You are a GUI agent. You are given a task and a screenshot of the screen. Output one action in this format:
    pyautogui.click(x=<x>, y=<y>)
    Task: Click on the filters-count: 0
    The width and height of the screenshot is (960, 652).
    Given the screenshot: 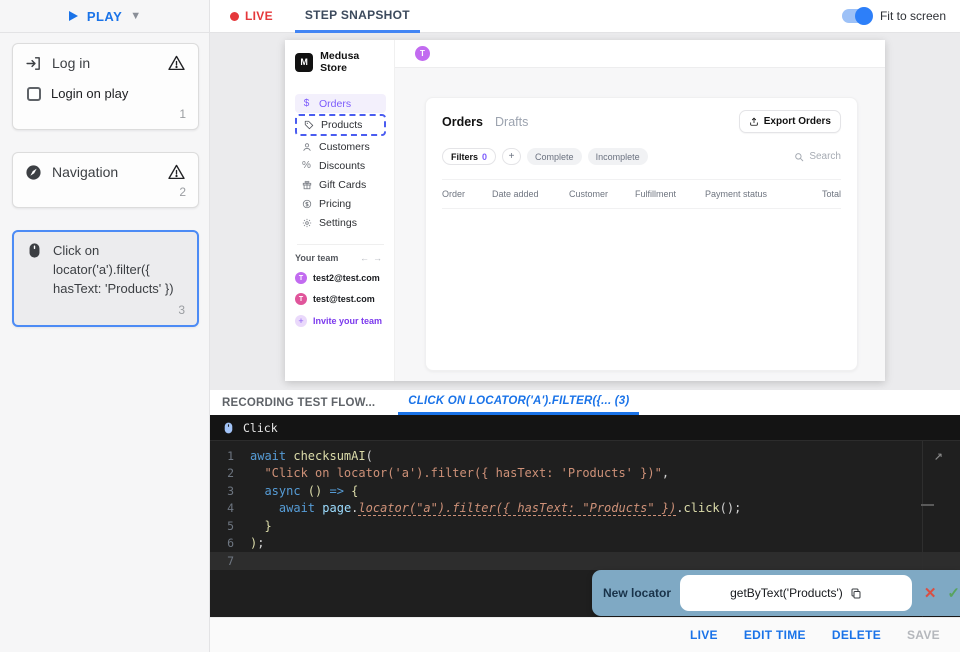 What is the action you would take?
    pyautogui.click(x=485, y=156)
    